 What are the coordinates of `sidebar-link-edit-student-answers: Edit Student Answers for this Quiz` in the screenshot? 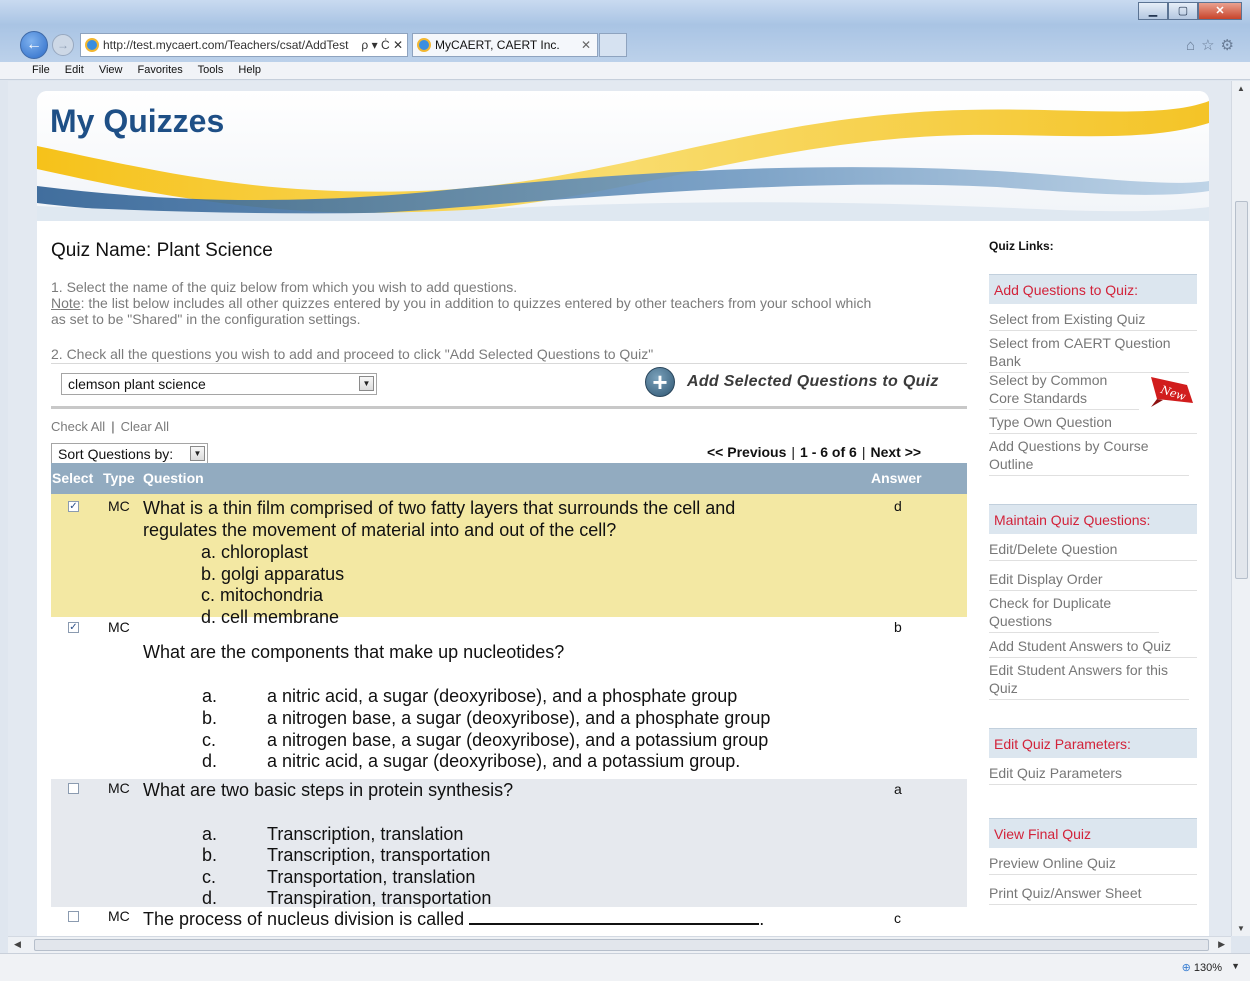 It's located at (1089, 680).